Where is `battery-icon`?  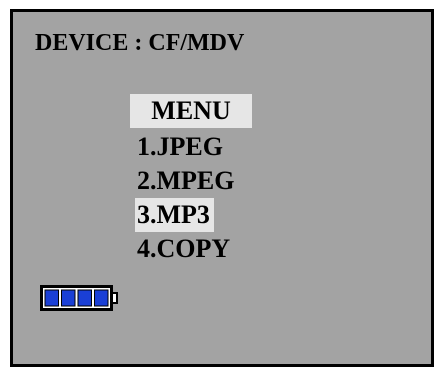
battery-icon is located at coordinates (79, 298).